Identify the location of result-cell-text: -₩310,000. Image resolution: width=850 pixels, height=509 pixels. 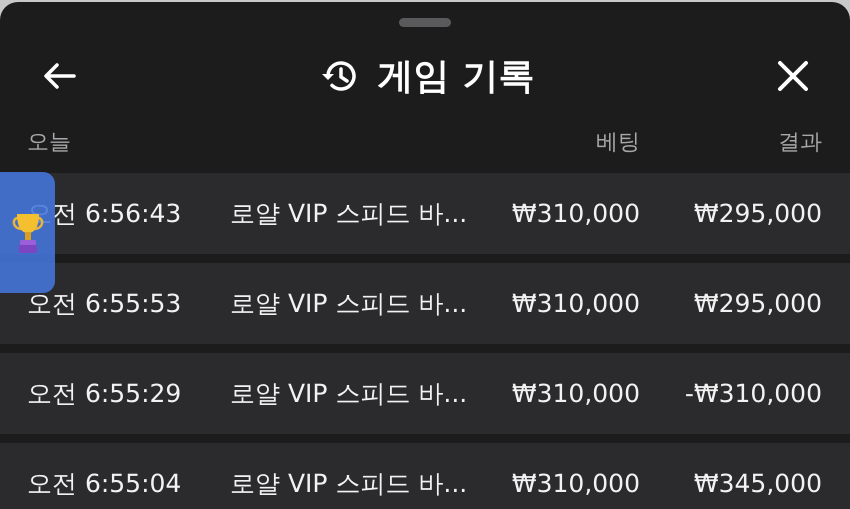
(753, 393).